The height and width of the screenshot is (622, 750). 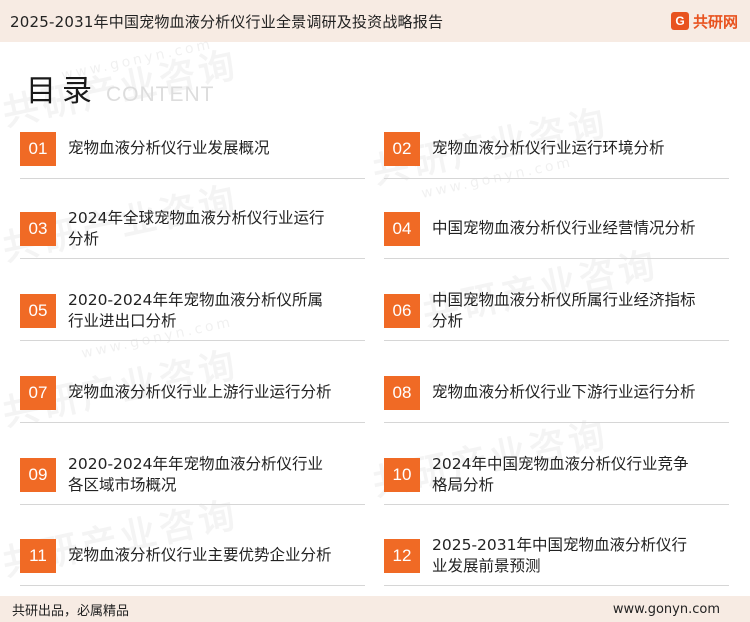 I want to click on toc-item-label: 2025-2031年中国宠物血液分析仪行业发展前景预测, so click(x=559, y=555).